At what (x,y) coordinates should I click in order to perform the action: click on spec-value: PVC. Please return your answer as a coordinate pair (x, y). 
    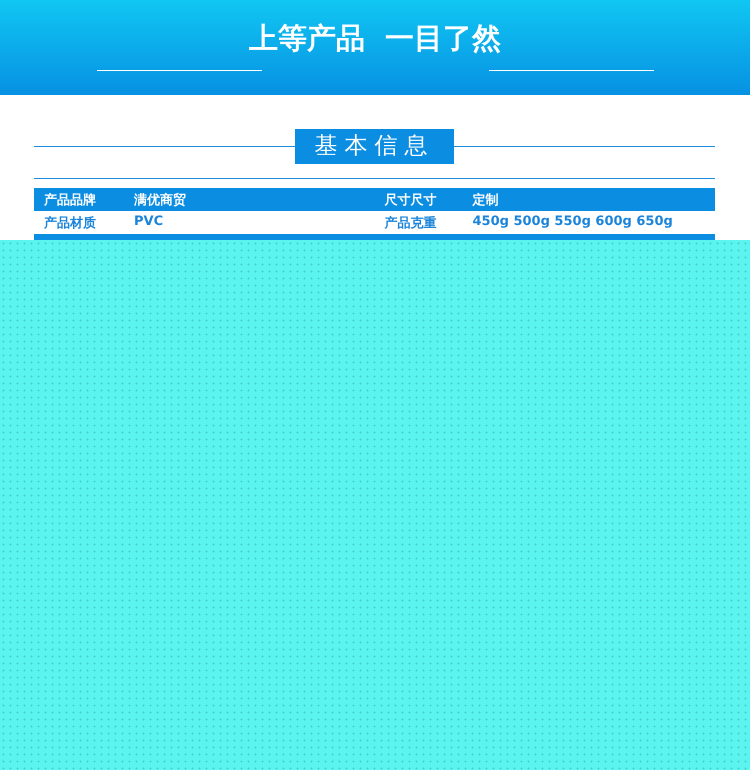
    Looking at the image, I should click on (149, 222).